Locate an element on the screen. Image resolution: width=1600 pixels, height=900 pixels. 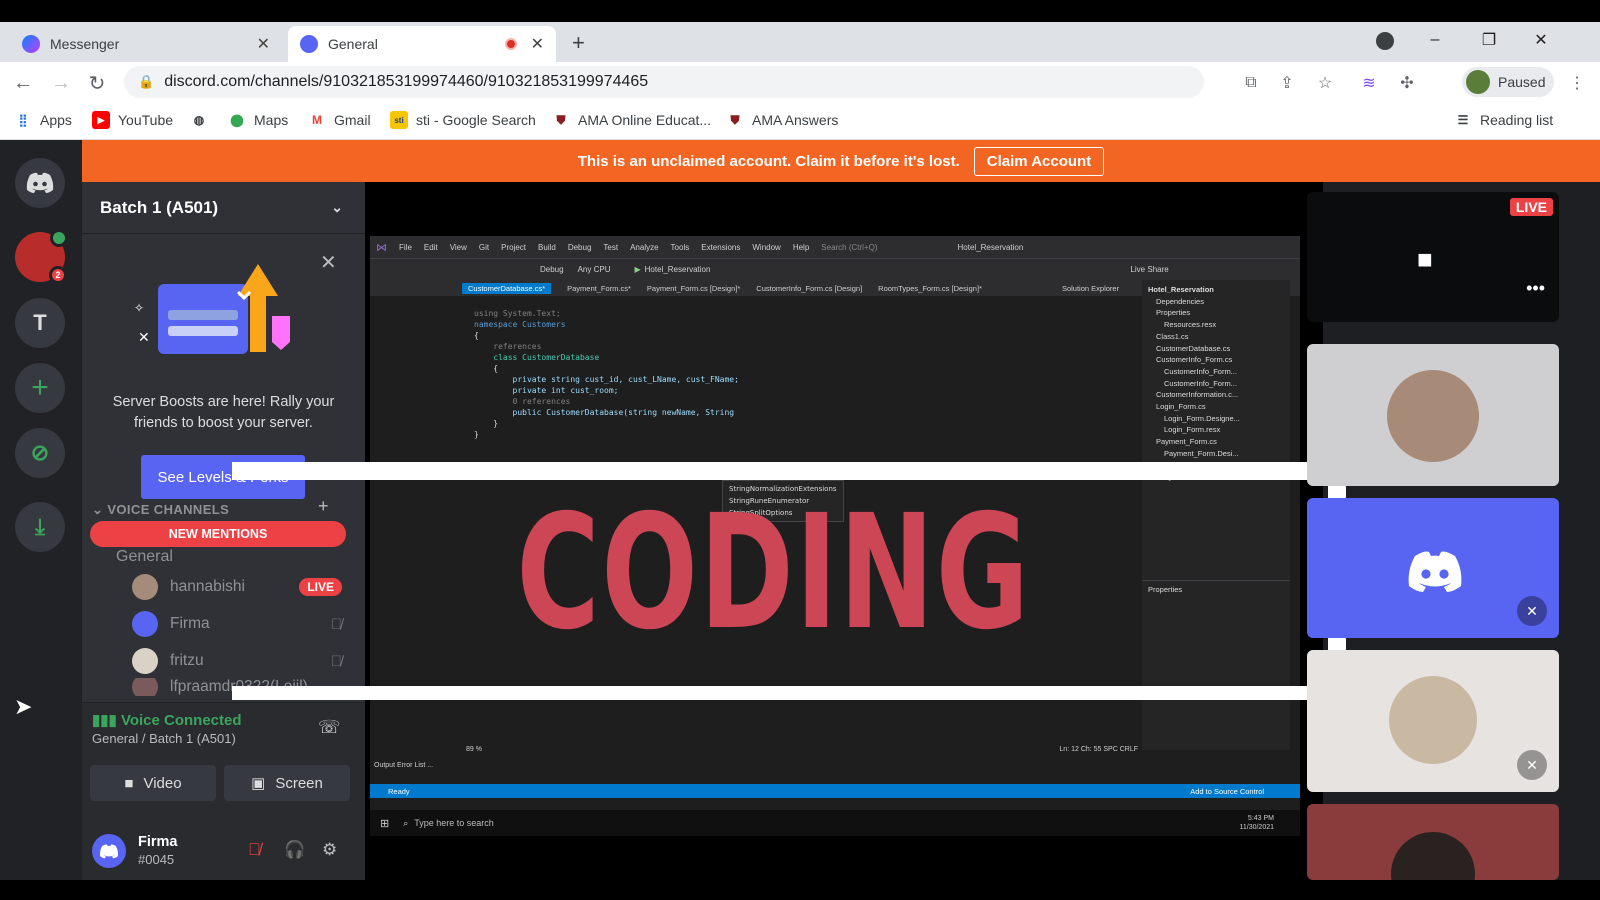
vs-search: Search (Ctrl+Q) is located at coordinates (849, 247).